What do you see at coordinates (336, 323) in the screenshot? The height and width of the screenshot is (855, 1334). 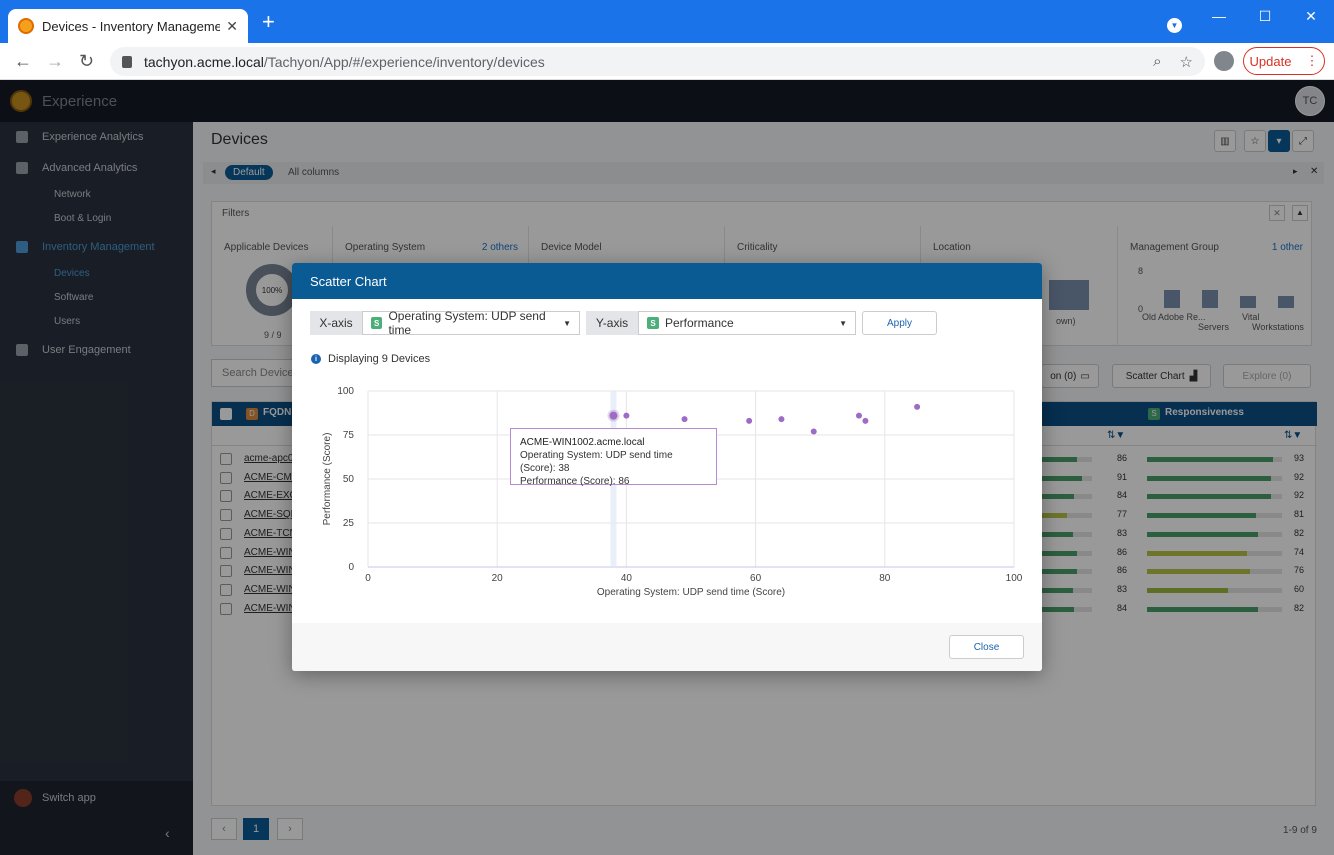 I see `x-axis-tag: X-axis` at bounding box center [336, 323].